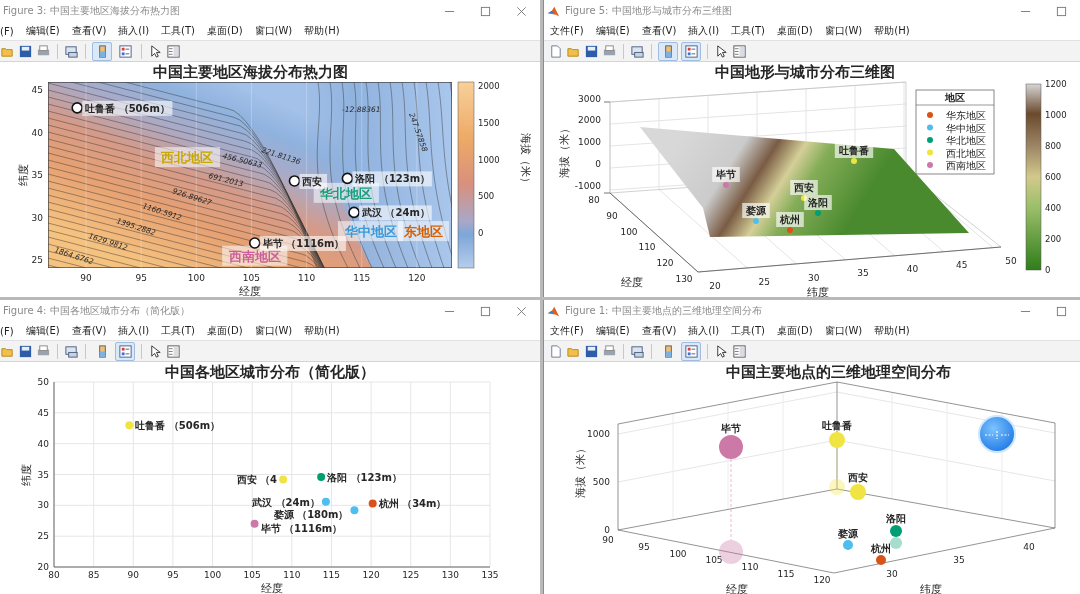 The width and height of the screenshot is (1080, 594). I want to click on tick-label: 500, so click(486, 196).